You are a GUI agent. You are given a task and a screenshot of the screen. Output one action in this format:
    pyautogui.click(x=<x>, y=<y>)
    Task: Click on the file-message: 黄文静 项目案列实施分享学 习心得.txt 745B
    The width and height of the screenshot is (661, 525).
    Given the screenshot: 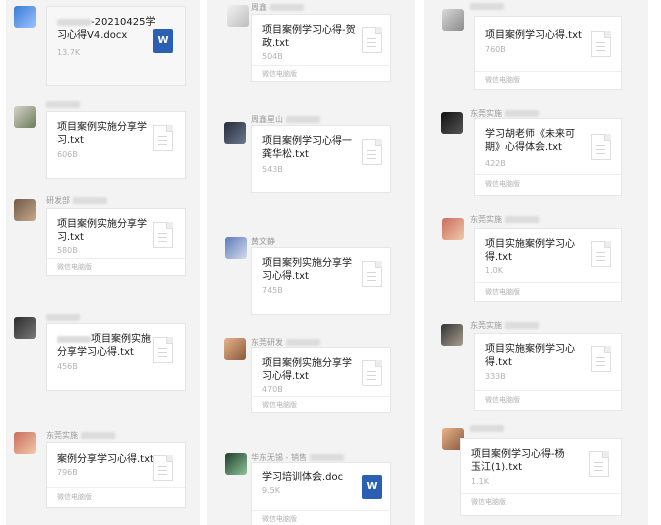 What is the action you would take?
    pyautogui.click(x=311, y=279)
    